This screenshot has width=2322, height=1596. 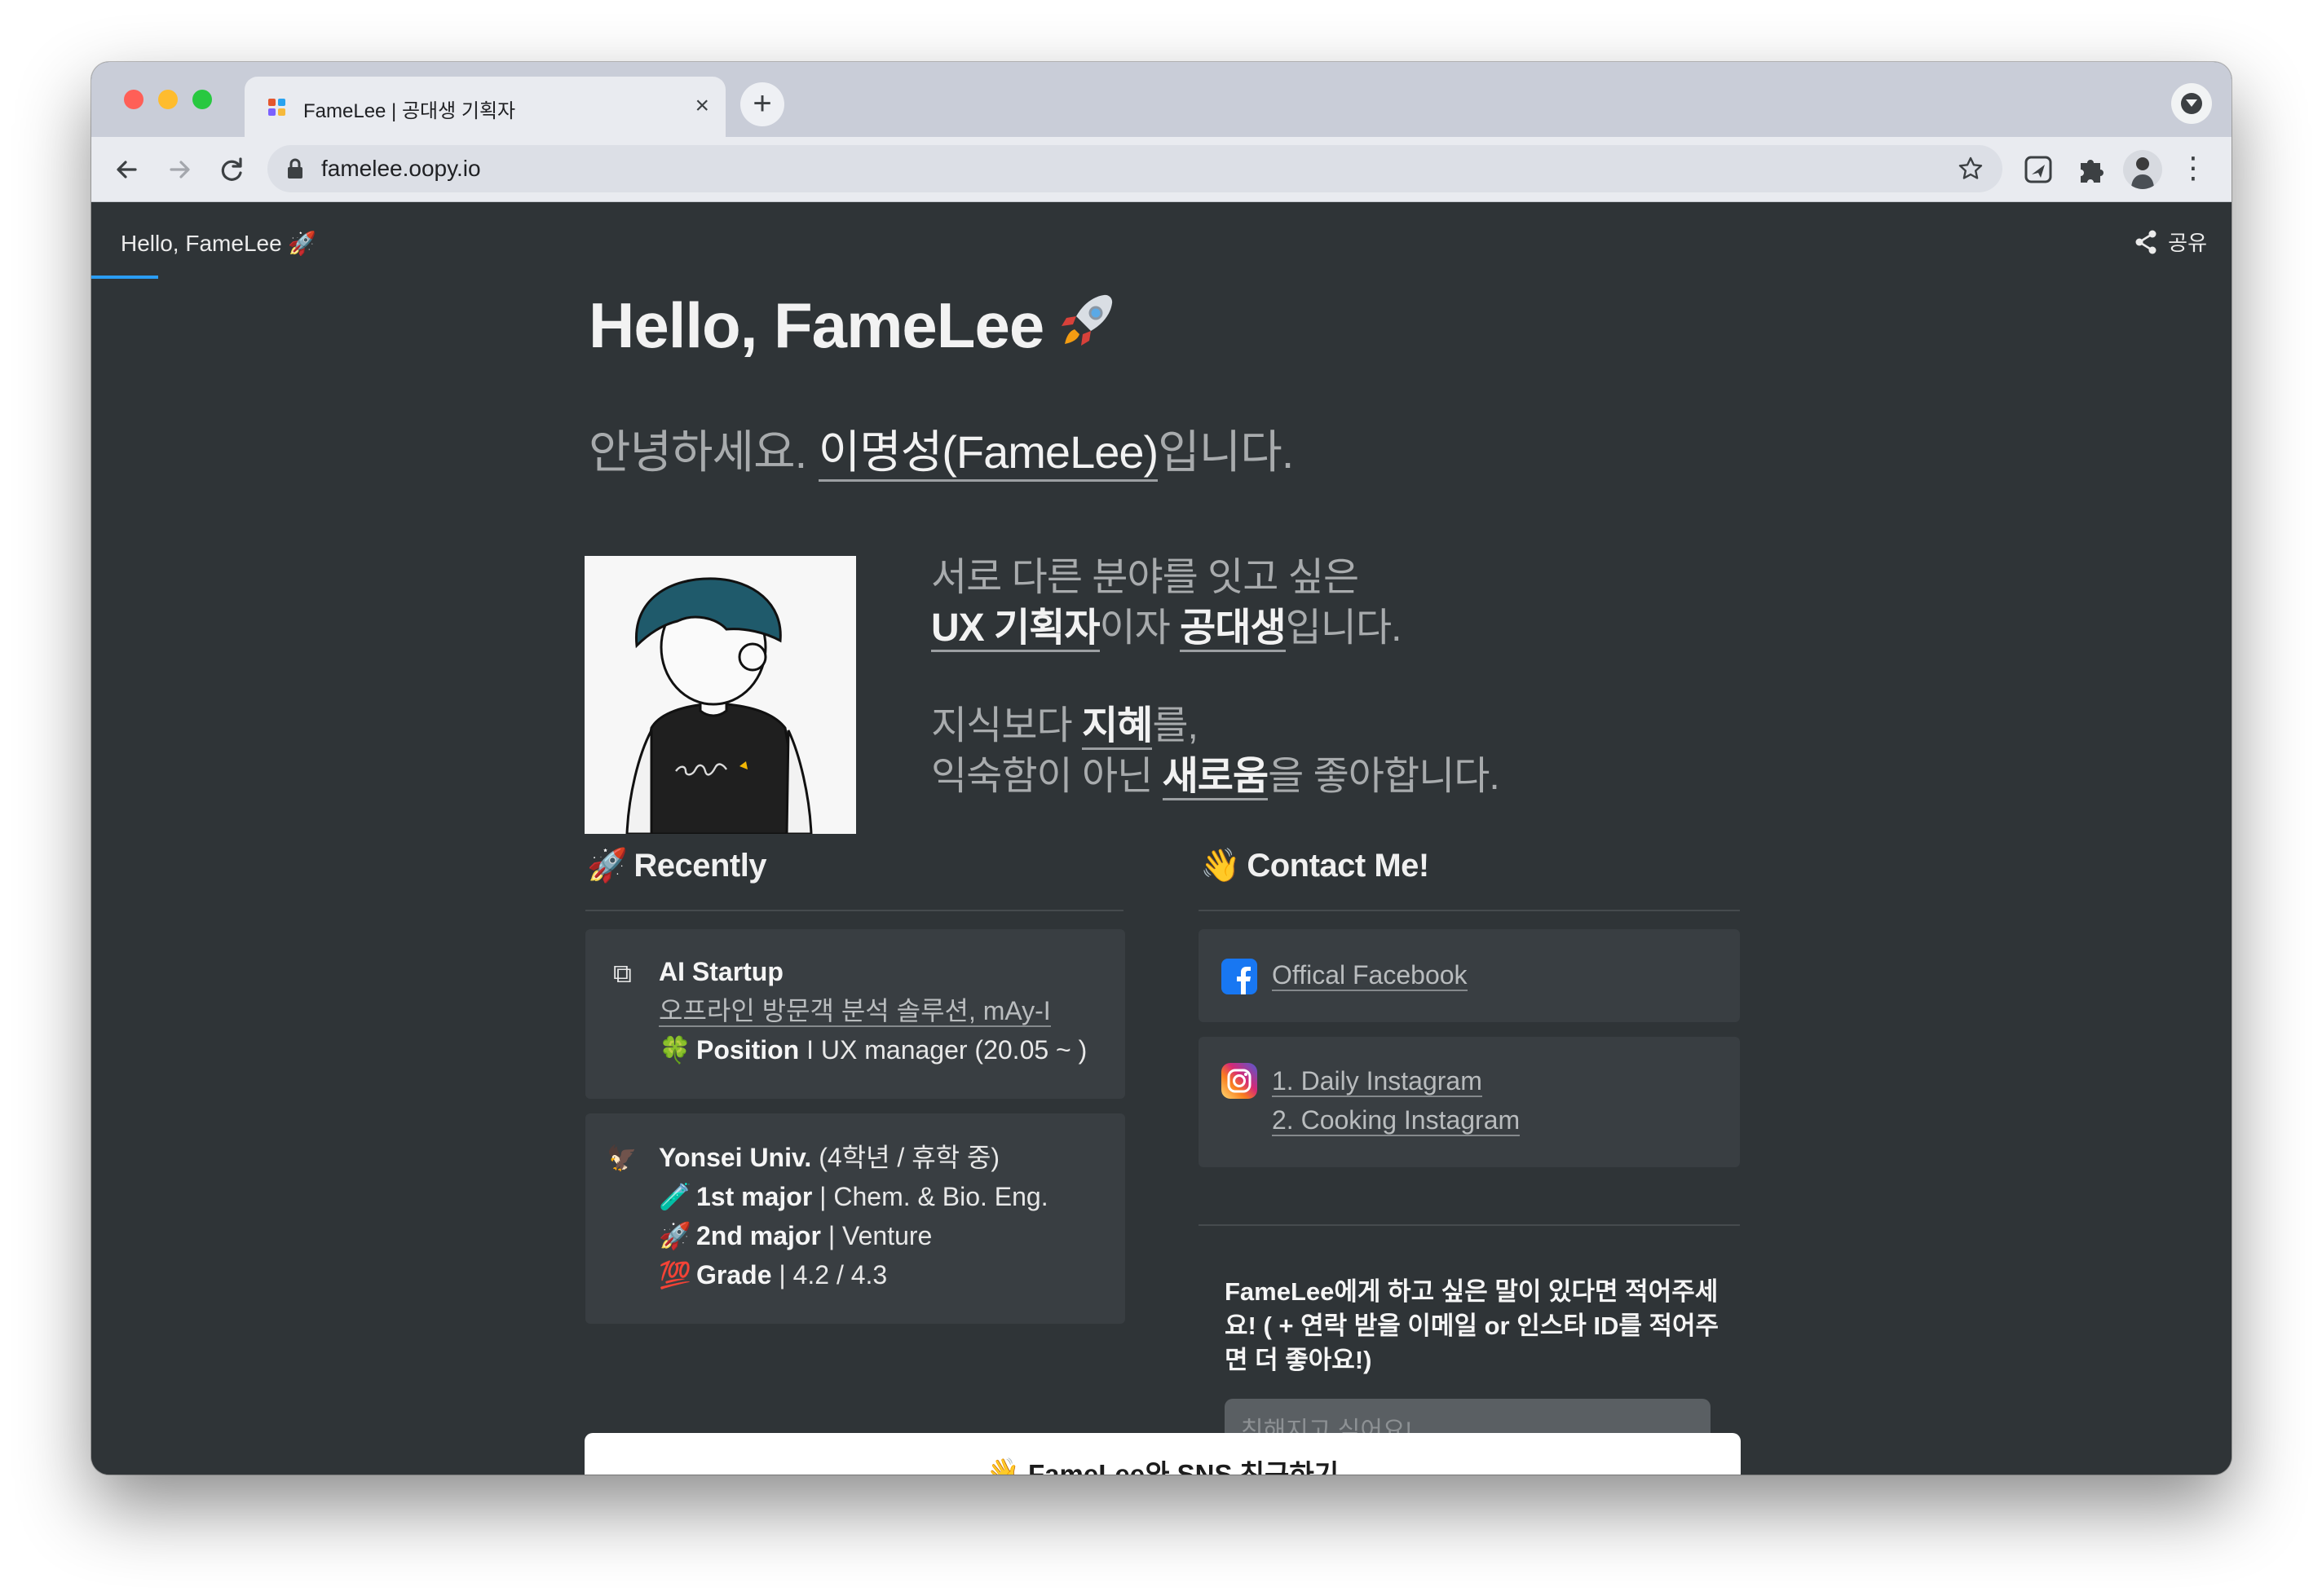 I want to click on forward-button, so click(x=179, y=169).